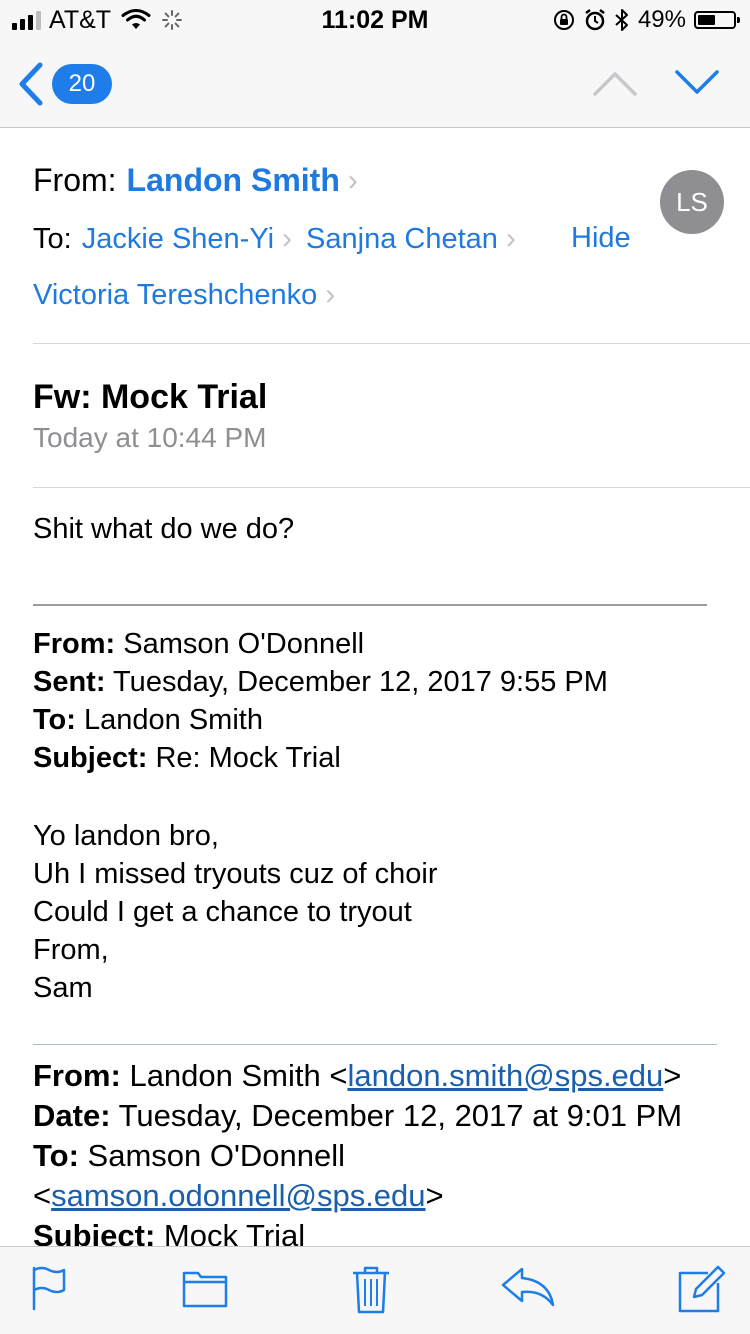  I want to click on message-line: From,, so click(71, 950).